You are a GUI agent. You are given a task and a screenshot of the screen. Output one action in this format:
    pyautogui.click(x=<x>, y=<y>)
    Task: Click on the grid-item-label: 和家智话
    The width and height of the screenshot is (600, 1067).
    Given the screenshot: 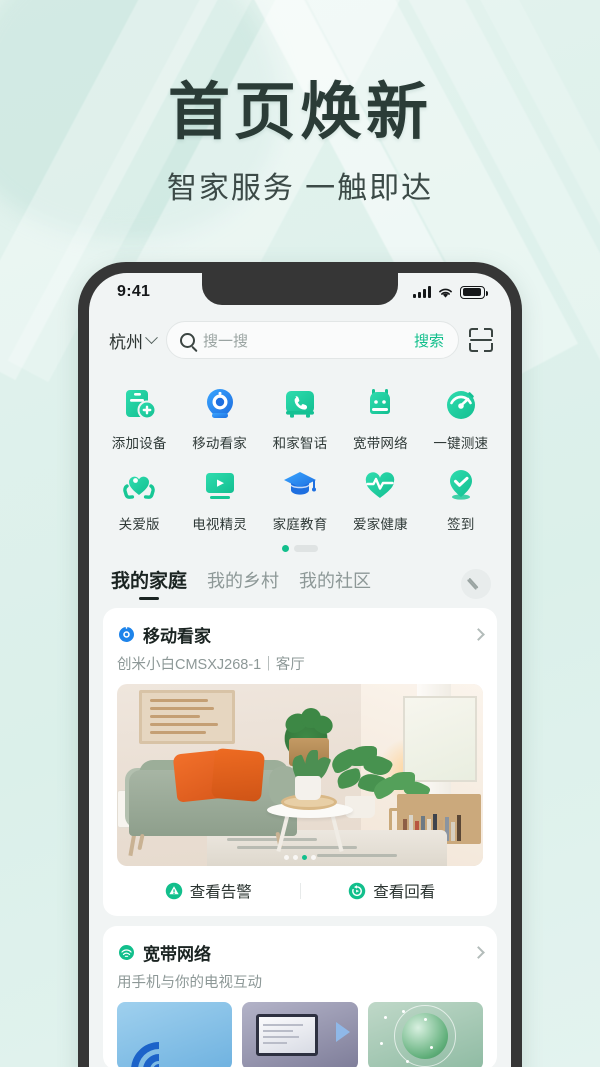 What is the action you would take?
    pyautogui.click(x=300, y=443)
    